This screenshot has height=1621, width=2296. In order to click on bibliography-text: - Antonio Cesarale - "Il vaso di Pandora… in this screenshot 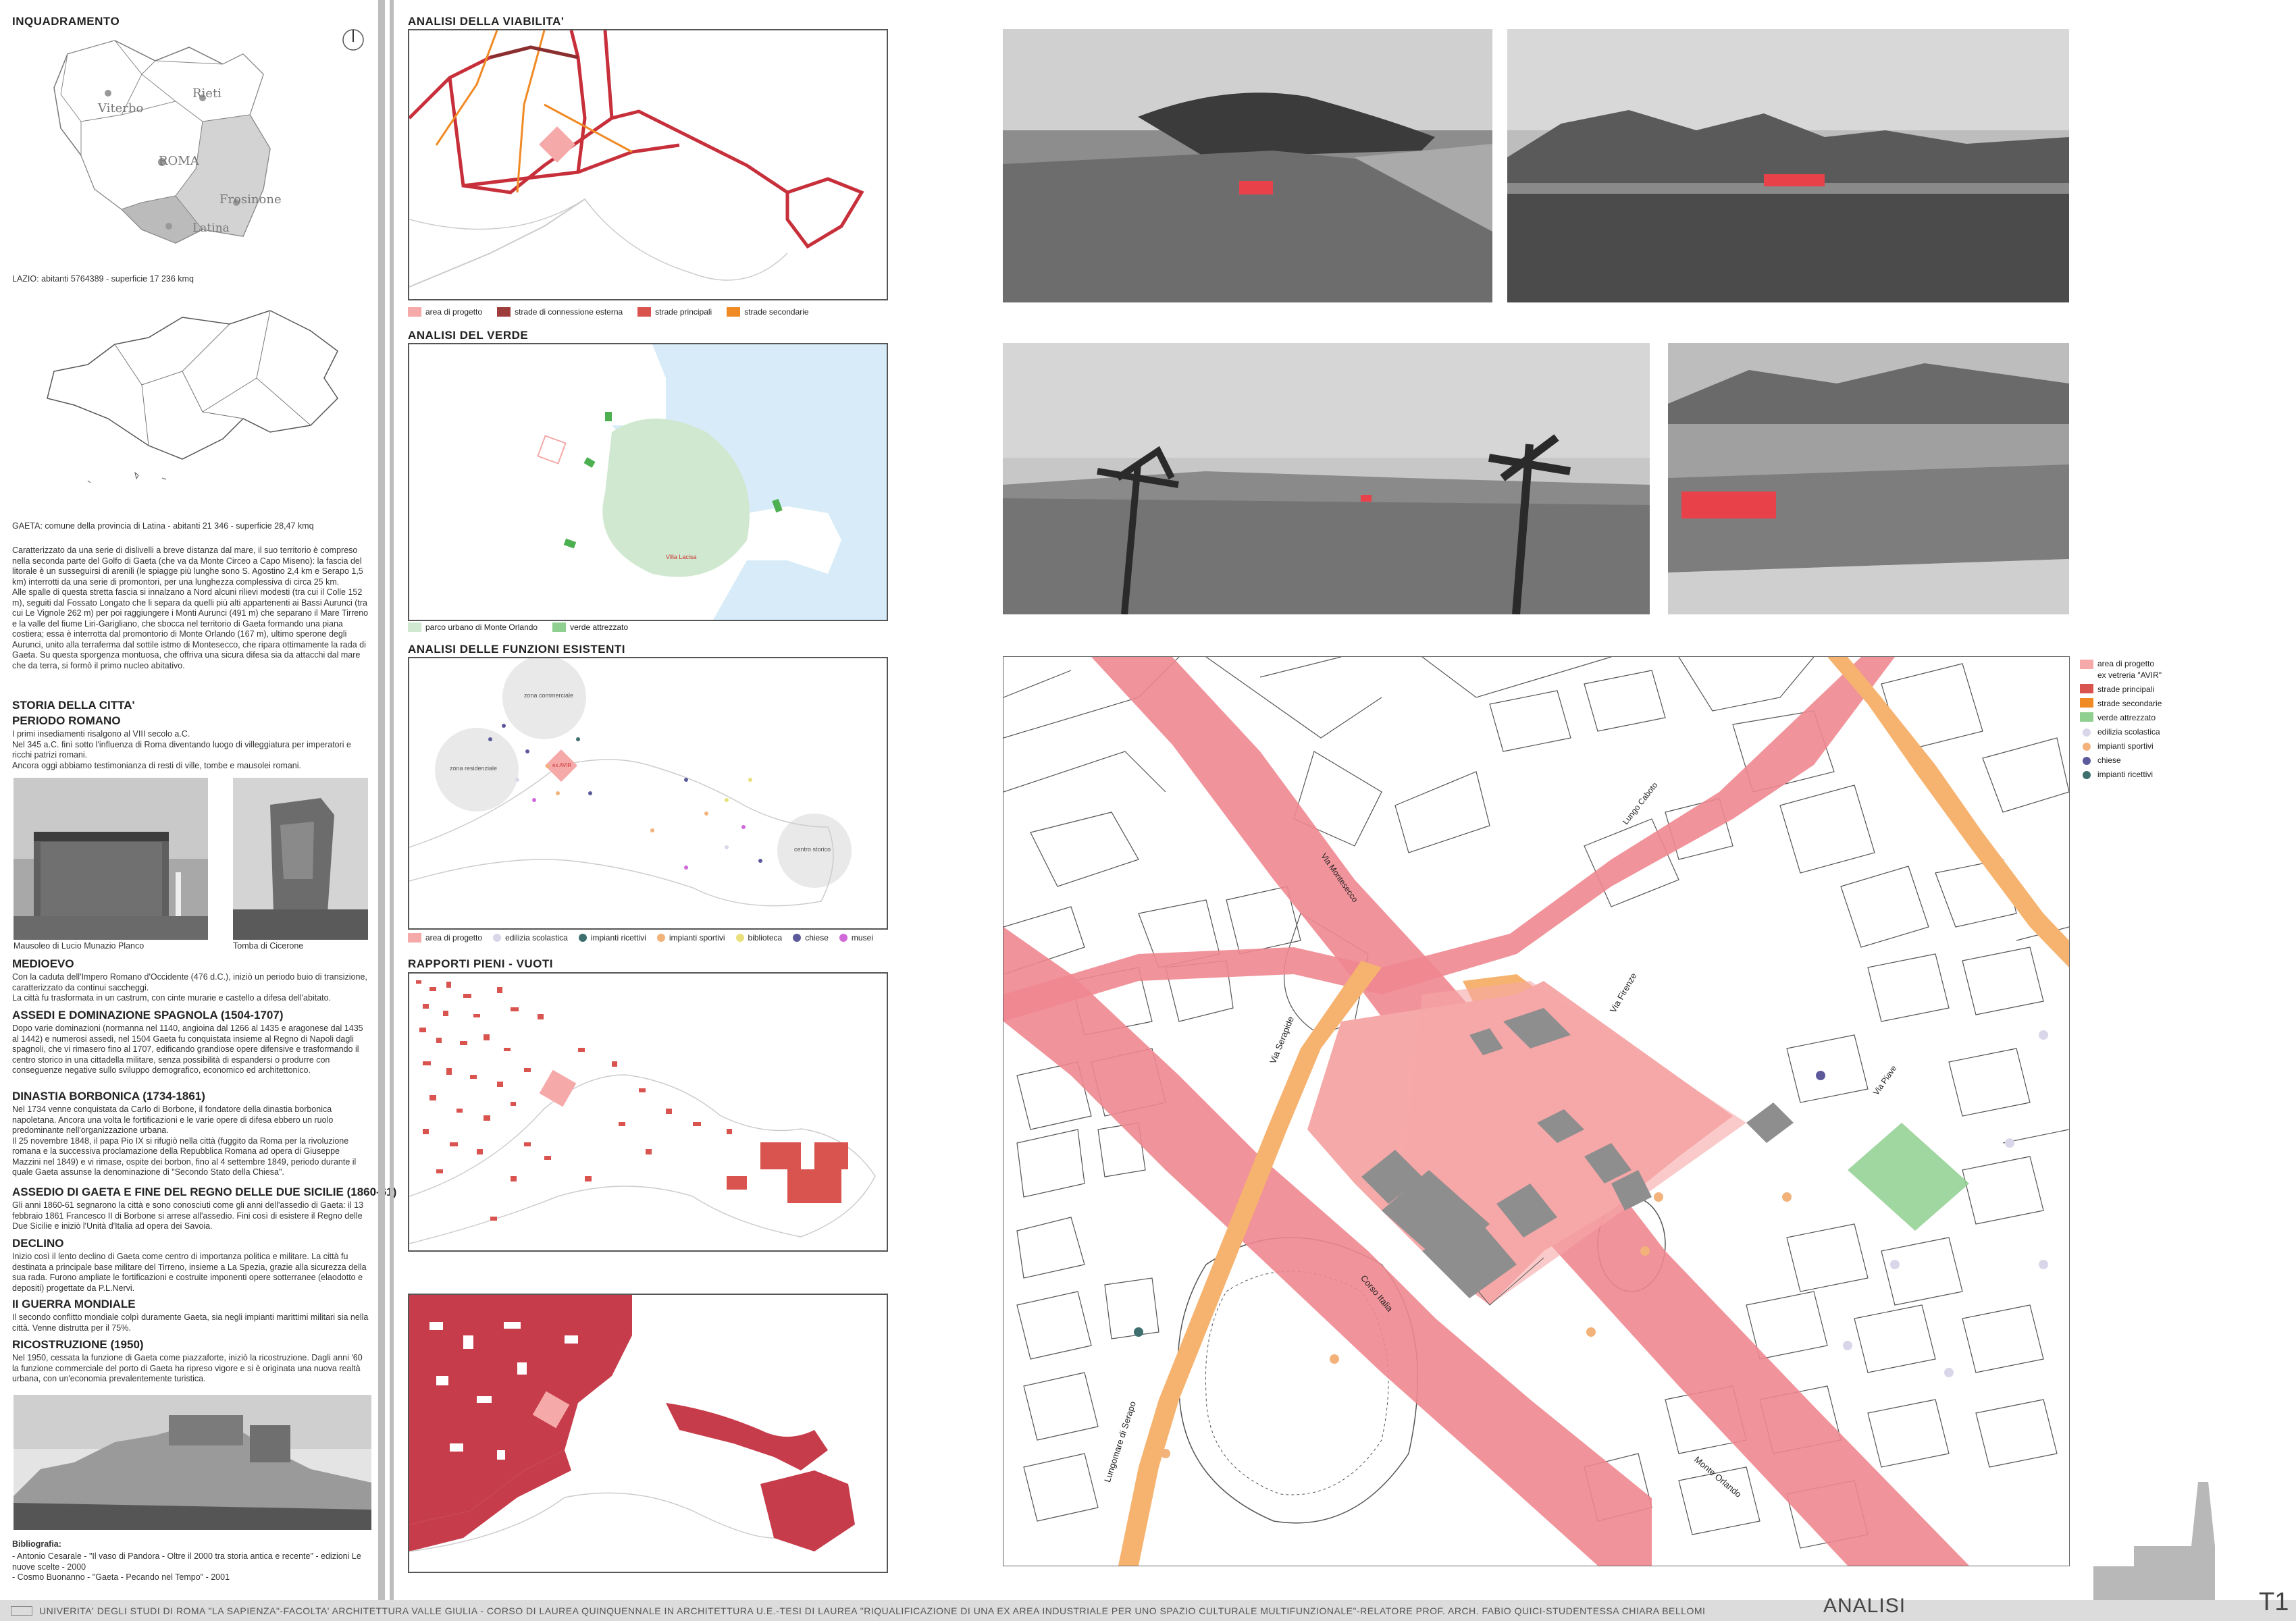, I will do `click(187, 1566)`.